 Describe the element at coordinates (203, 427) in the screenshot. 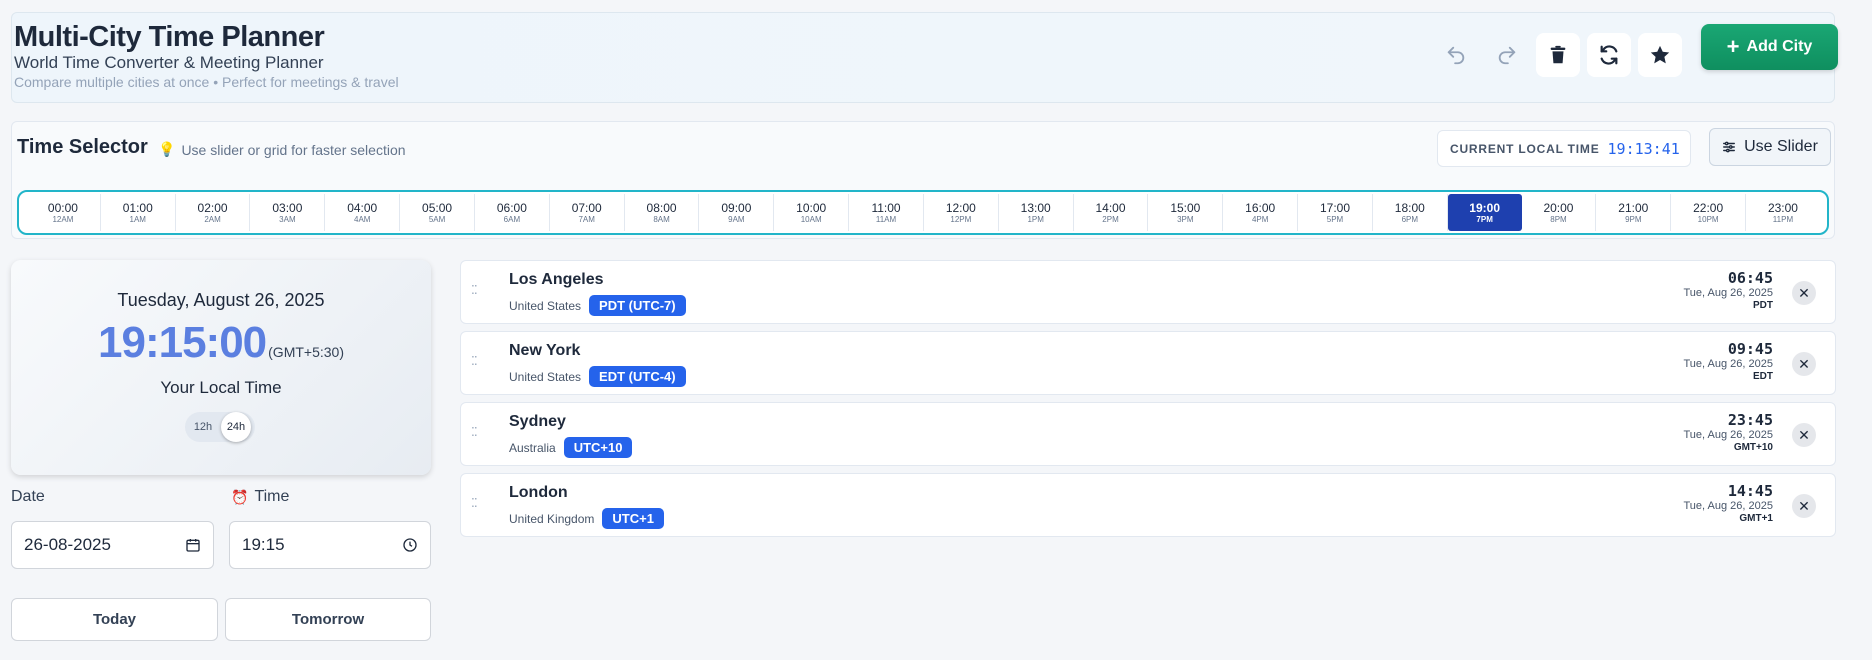

I see `toggle-12h: 12h` at that location.